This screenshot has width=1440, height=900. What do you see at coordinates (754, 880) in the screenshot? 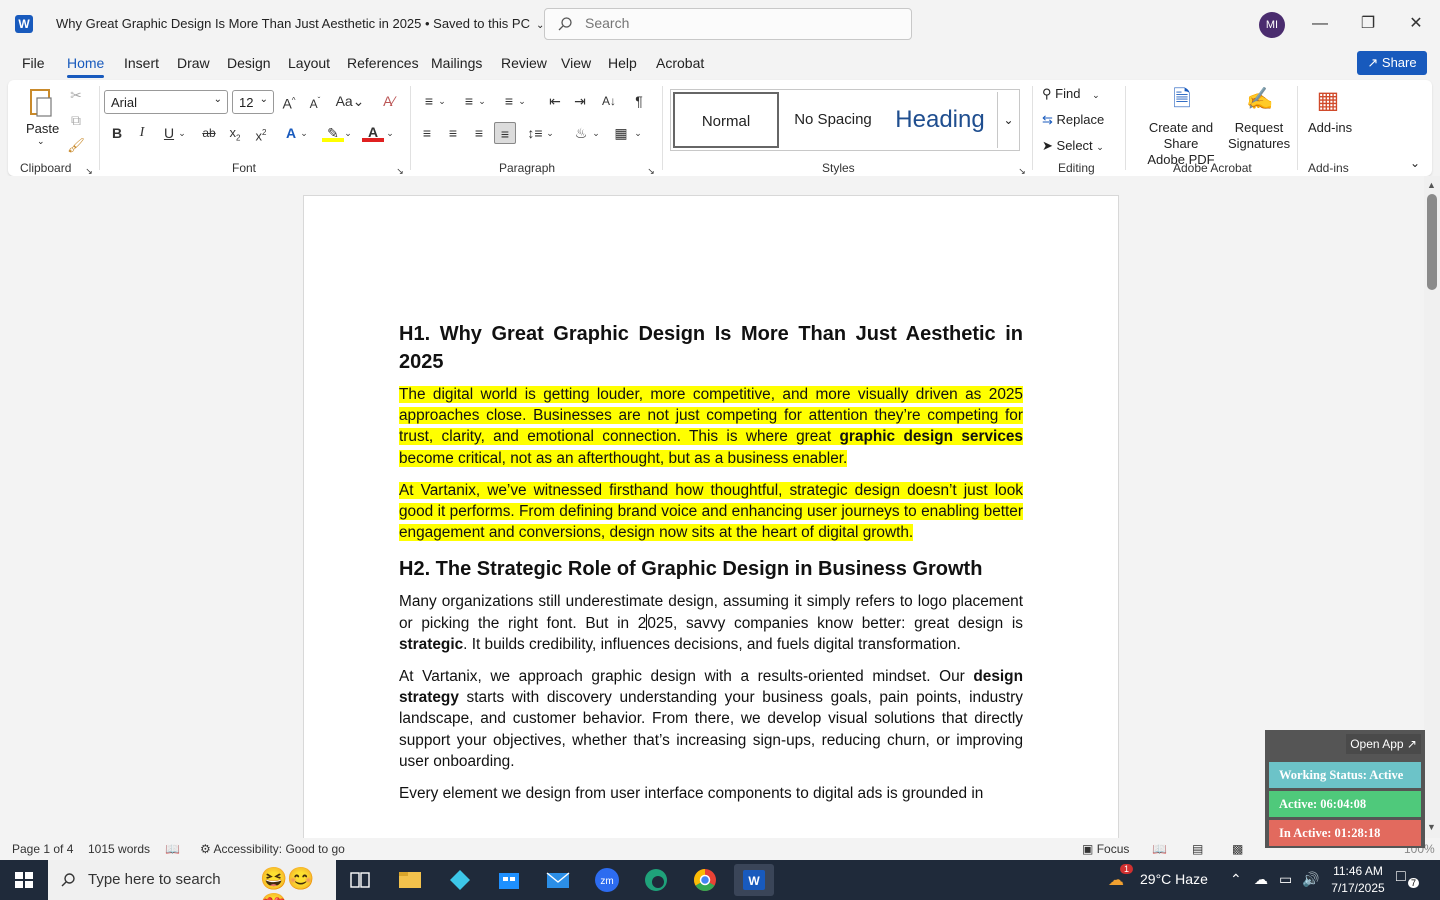
I see `word-taskbar-icon: W` at bounding box center [754, 880].